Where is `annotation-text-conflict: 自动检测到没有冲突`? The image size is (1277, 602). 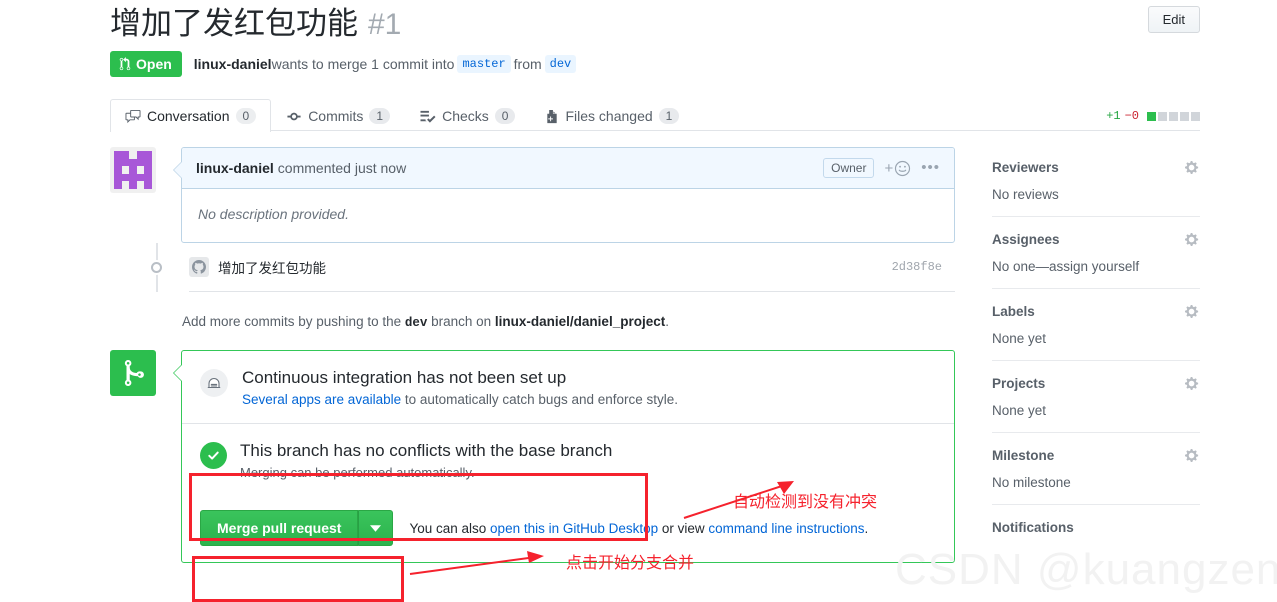 annotation-text-conflict: 自动检测到没有冲突 is located at coordinates (805, 502).